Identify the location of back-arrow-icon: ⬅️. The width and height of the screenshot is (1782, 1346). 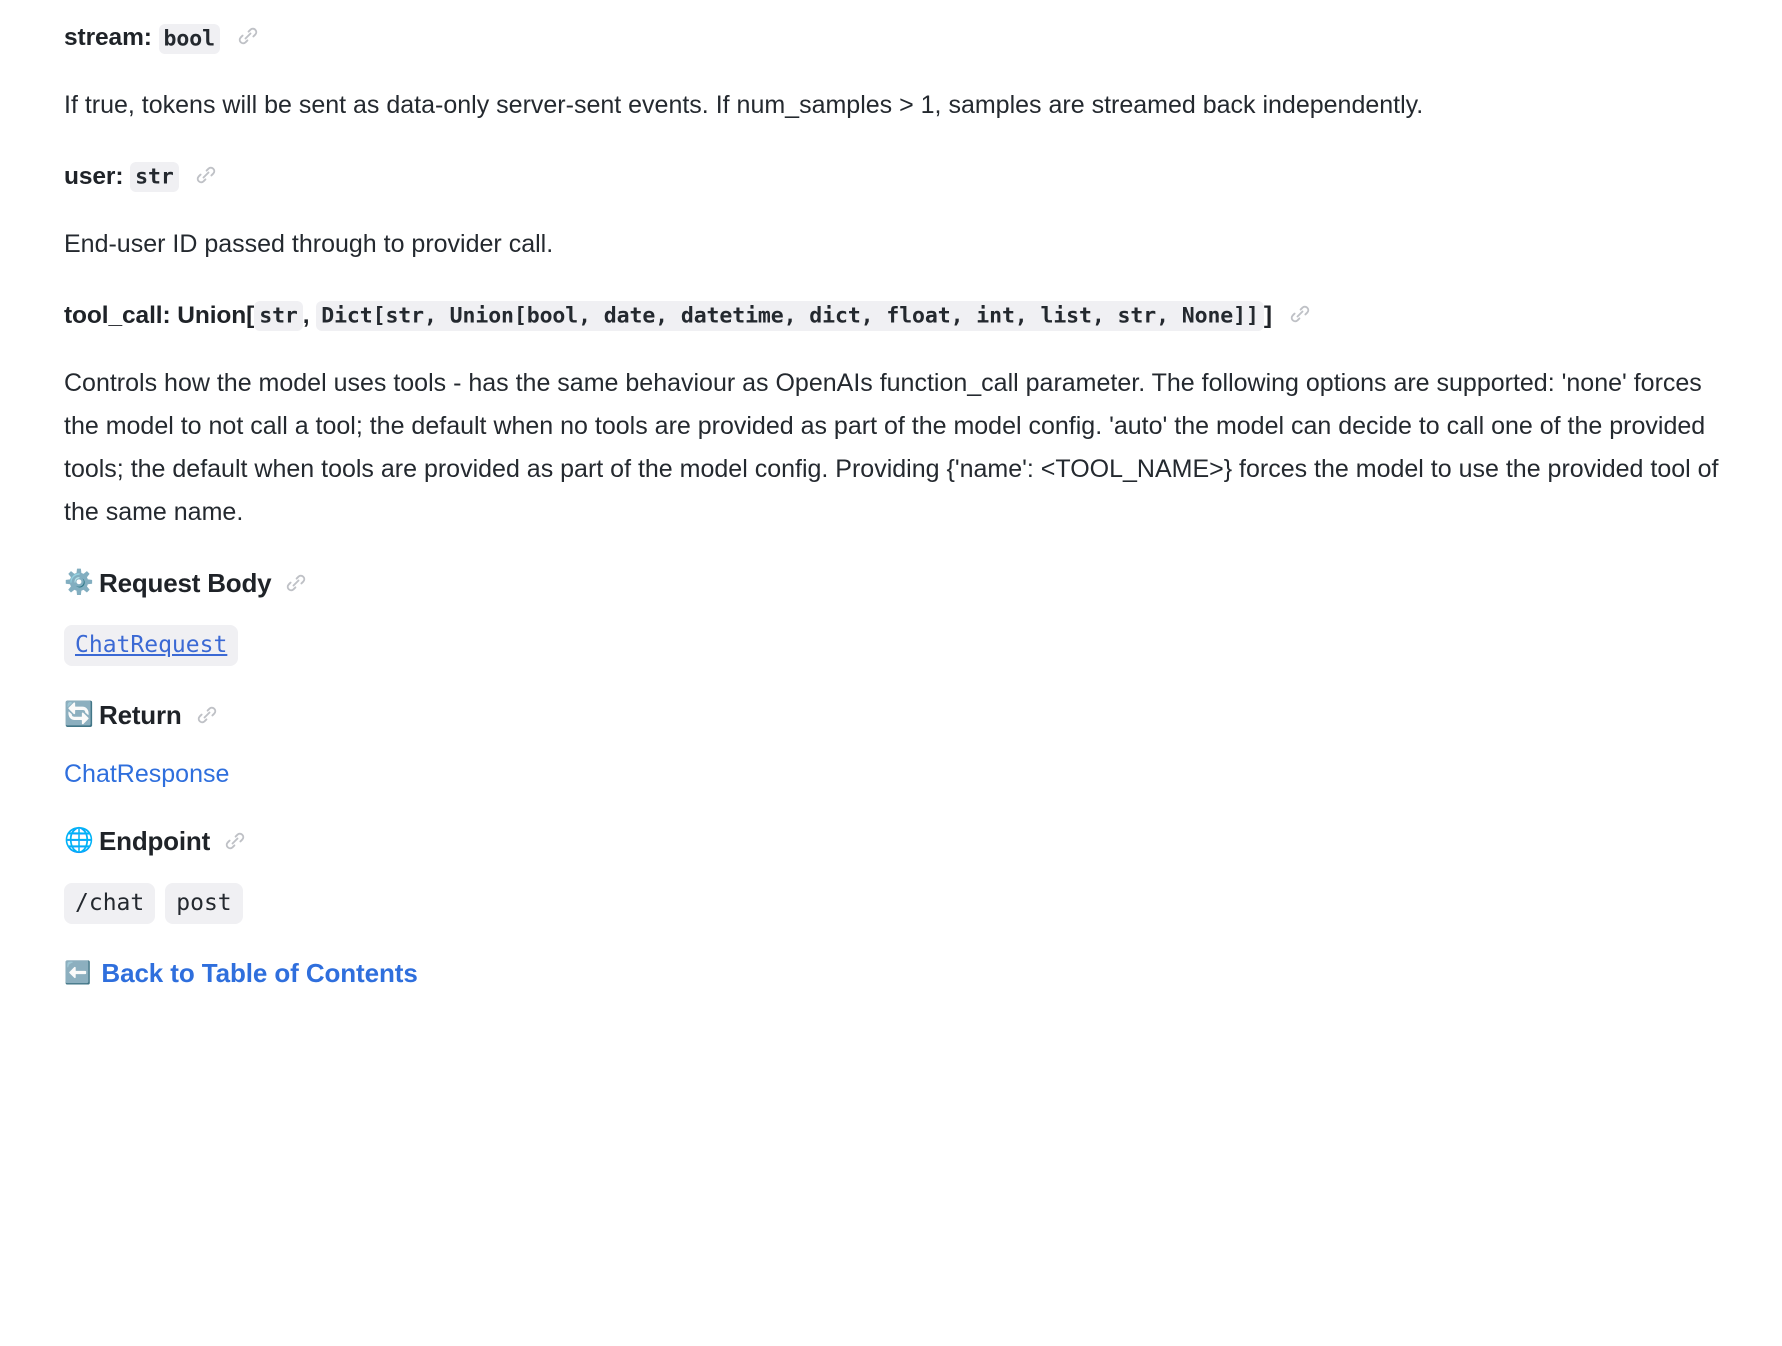
(78, 973).